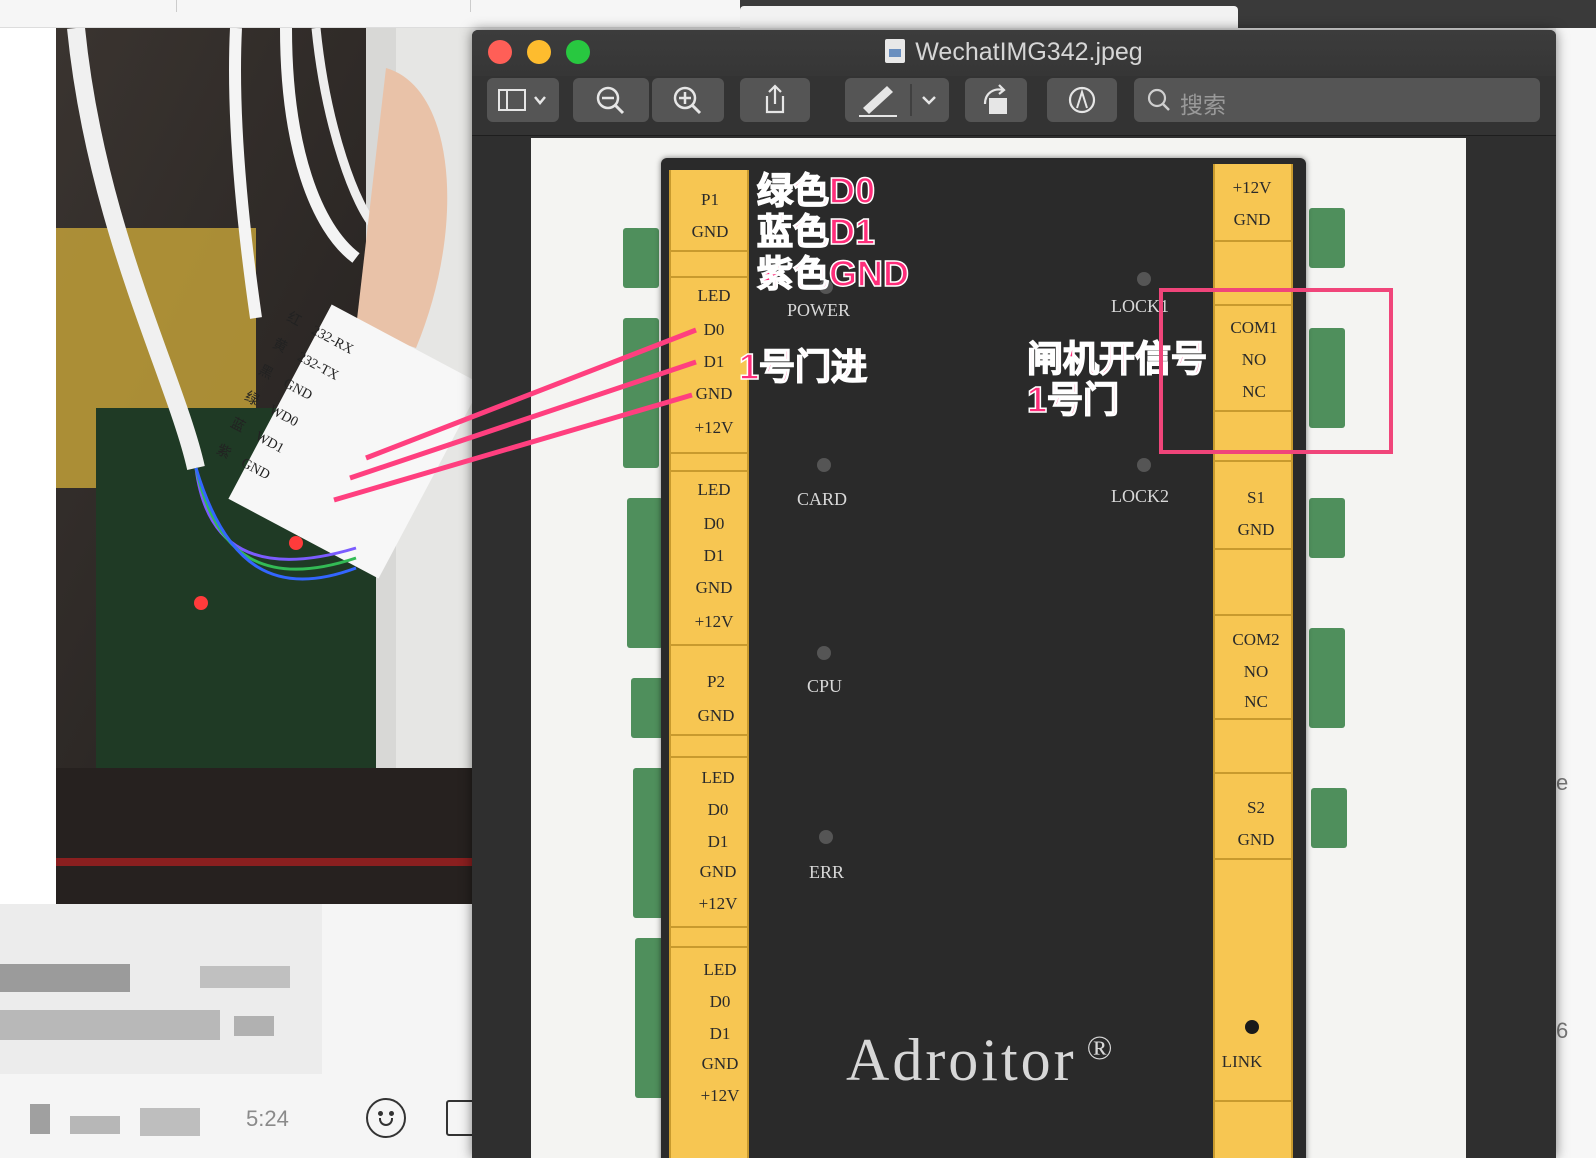 Image resolution: width=1596 pixels, height=1158 pixels. Describe the element at coordinates (1158, 99) in the screenshot. I see `search-icon` at that location.